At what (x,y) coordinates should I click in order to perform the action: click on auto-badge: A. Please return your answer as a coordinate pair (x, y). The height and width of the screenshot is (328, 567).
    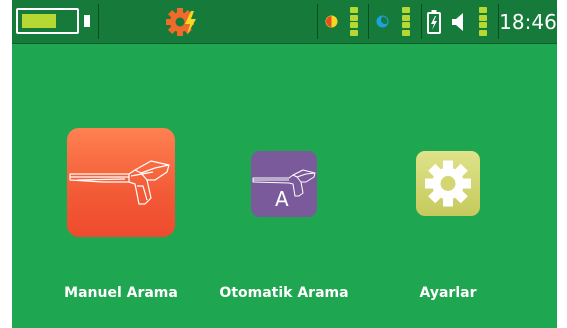
    Looking at the image, I should click on (282, 199).